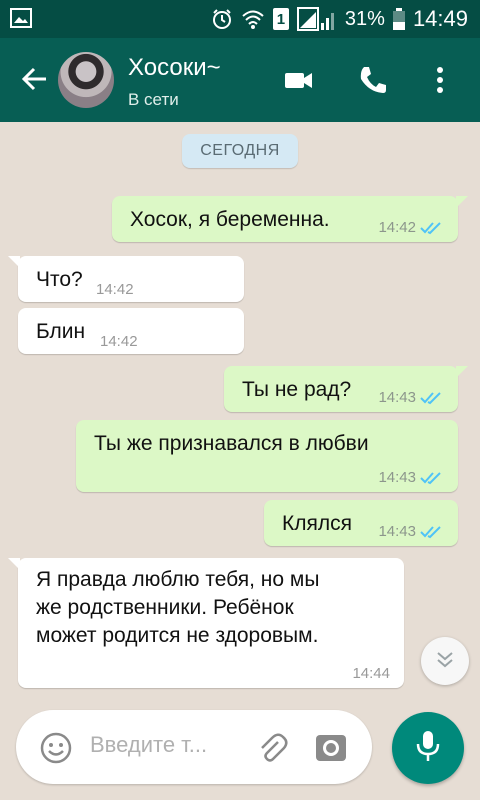  What do you see at coordinates (299, 82) in the screenshot?
I see `video-call-icon` at bounding box center [299, 82].